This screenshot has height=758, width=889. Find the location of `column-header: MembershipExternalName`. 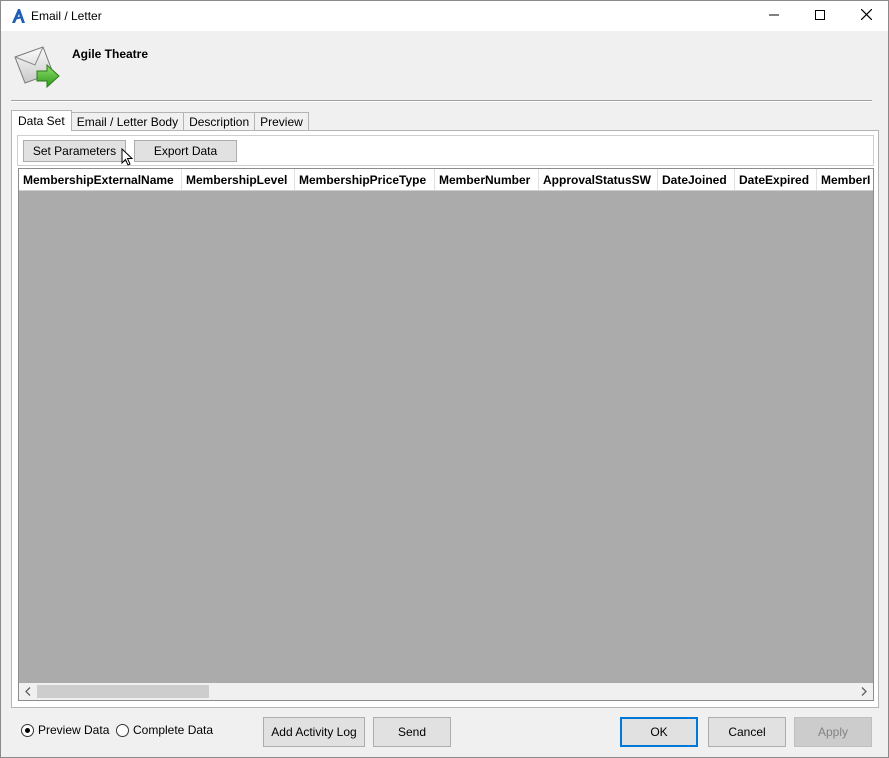

column-header: MembershipExternalName is located at coordinates (100, 179).